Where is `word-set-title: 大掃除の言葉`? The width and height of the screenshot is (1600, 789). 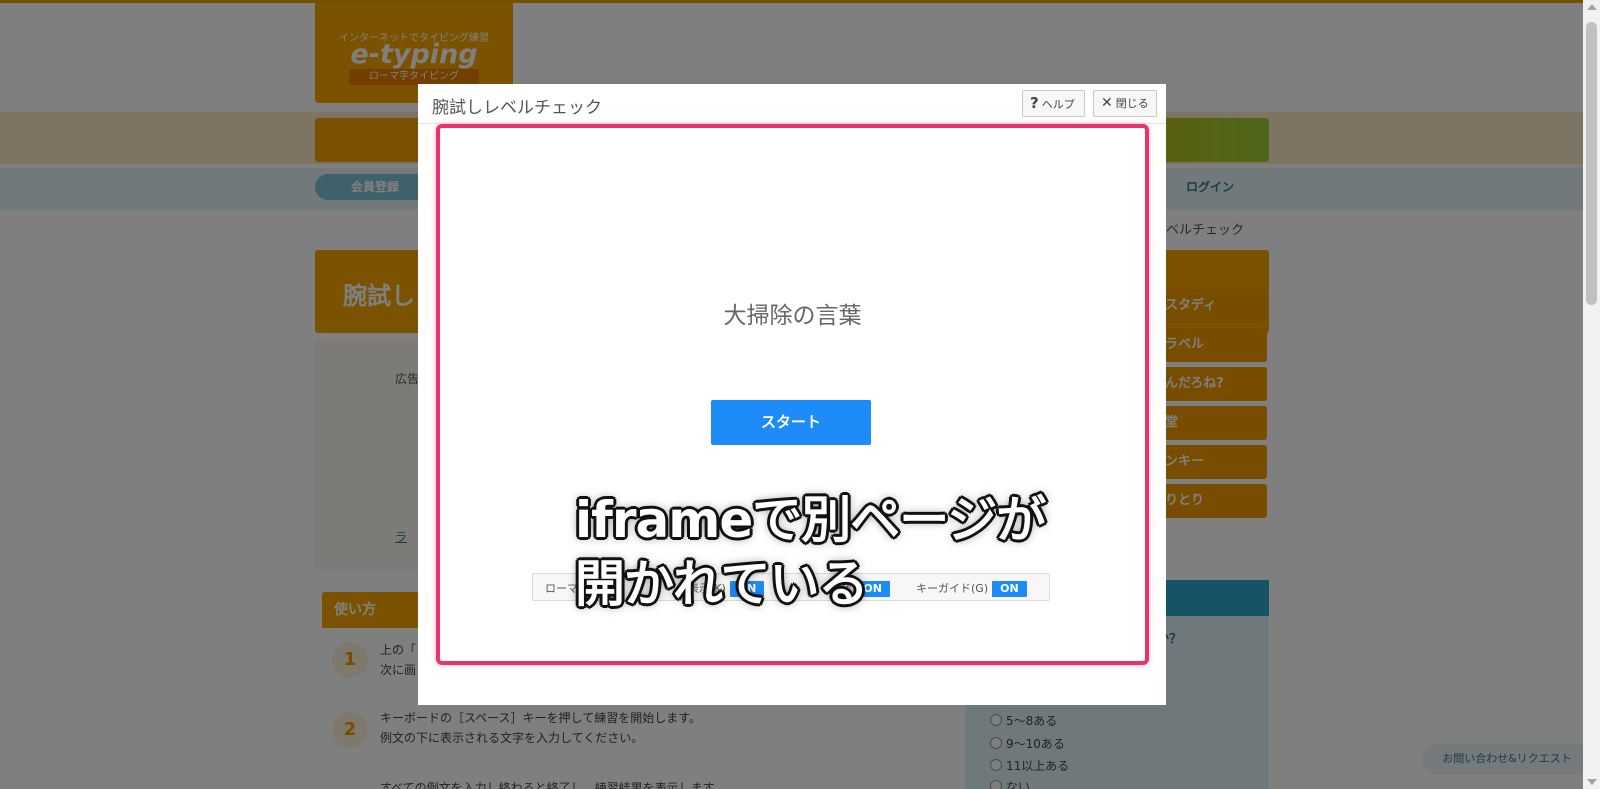 word-set-title: 大掃除の言葉 is located at coordinates (792, 316).